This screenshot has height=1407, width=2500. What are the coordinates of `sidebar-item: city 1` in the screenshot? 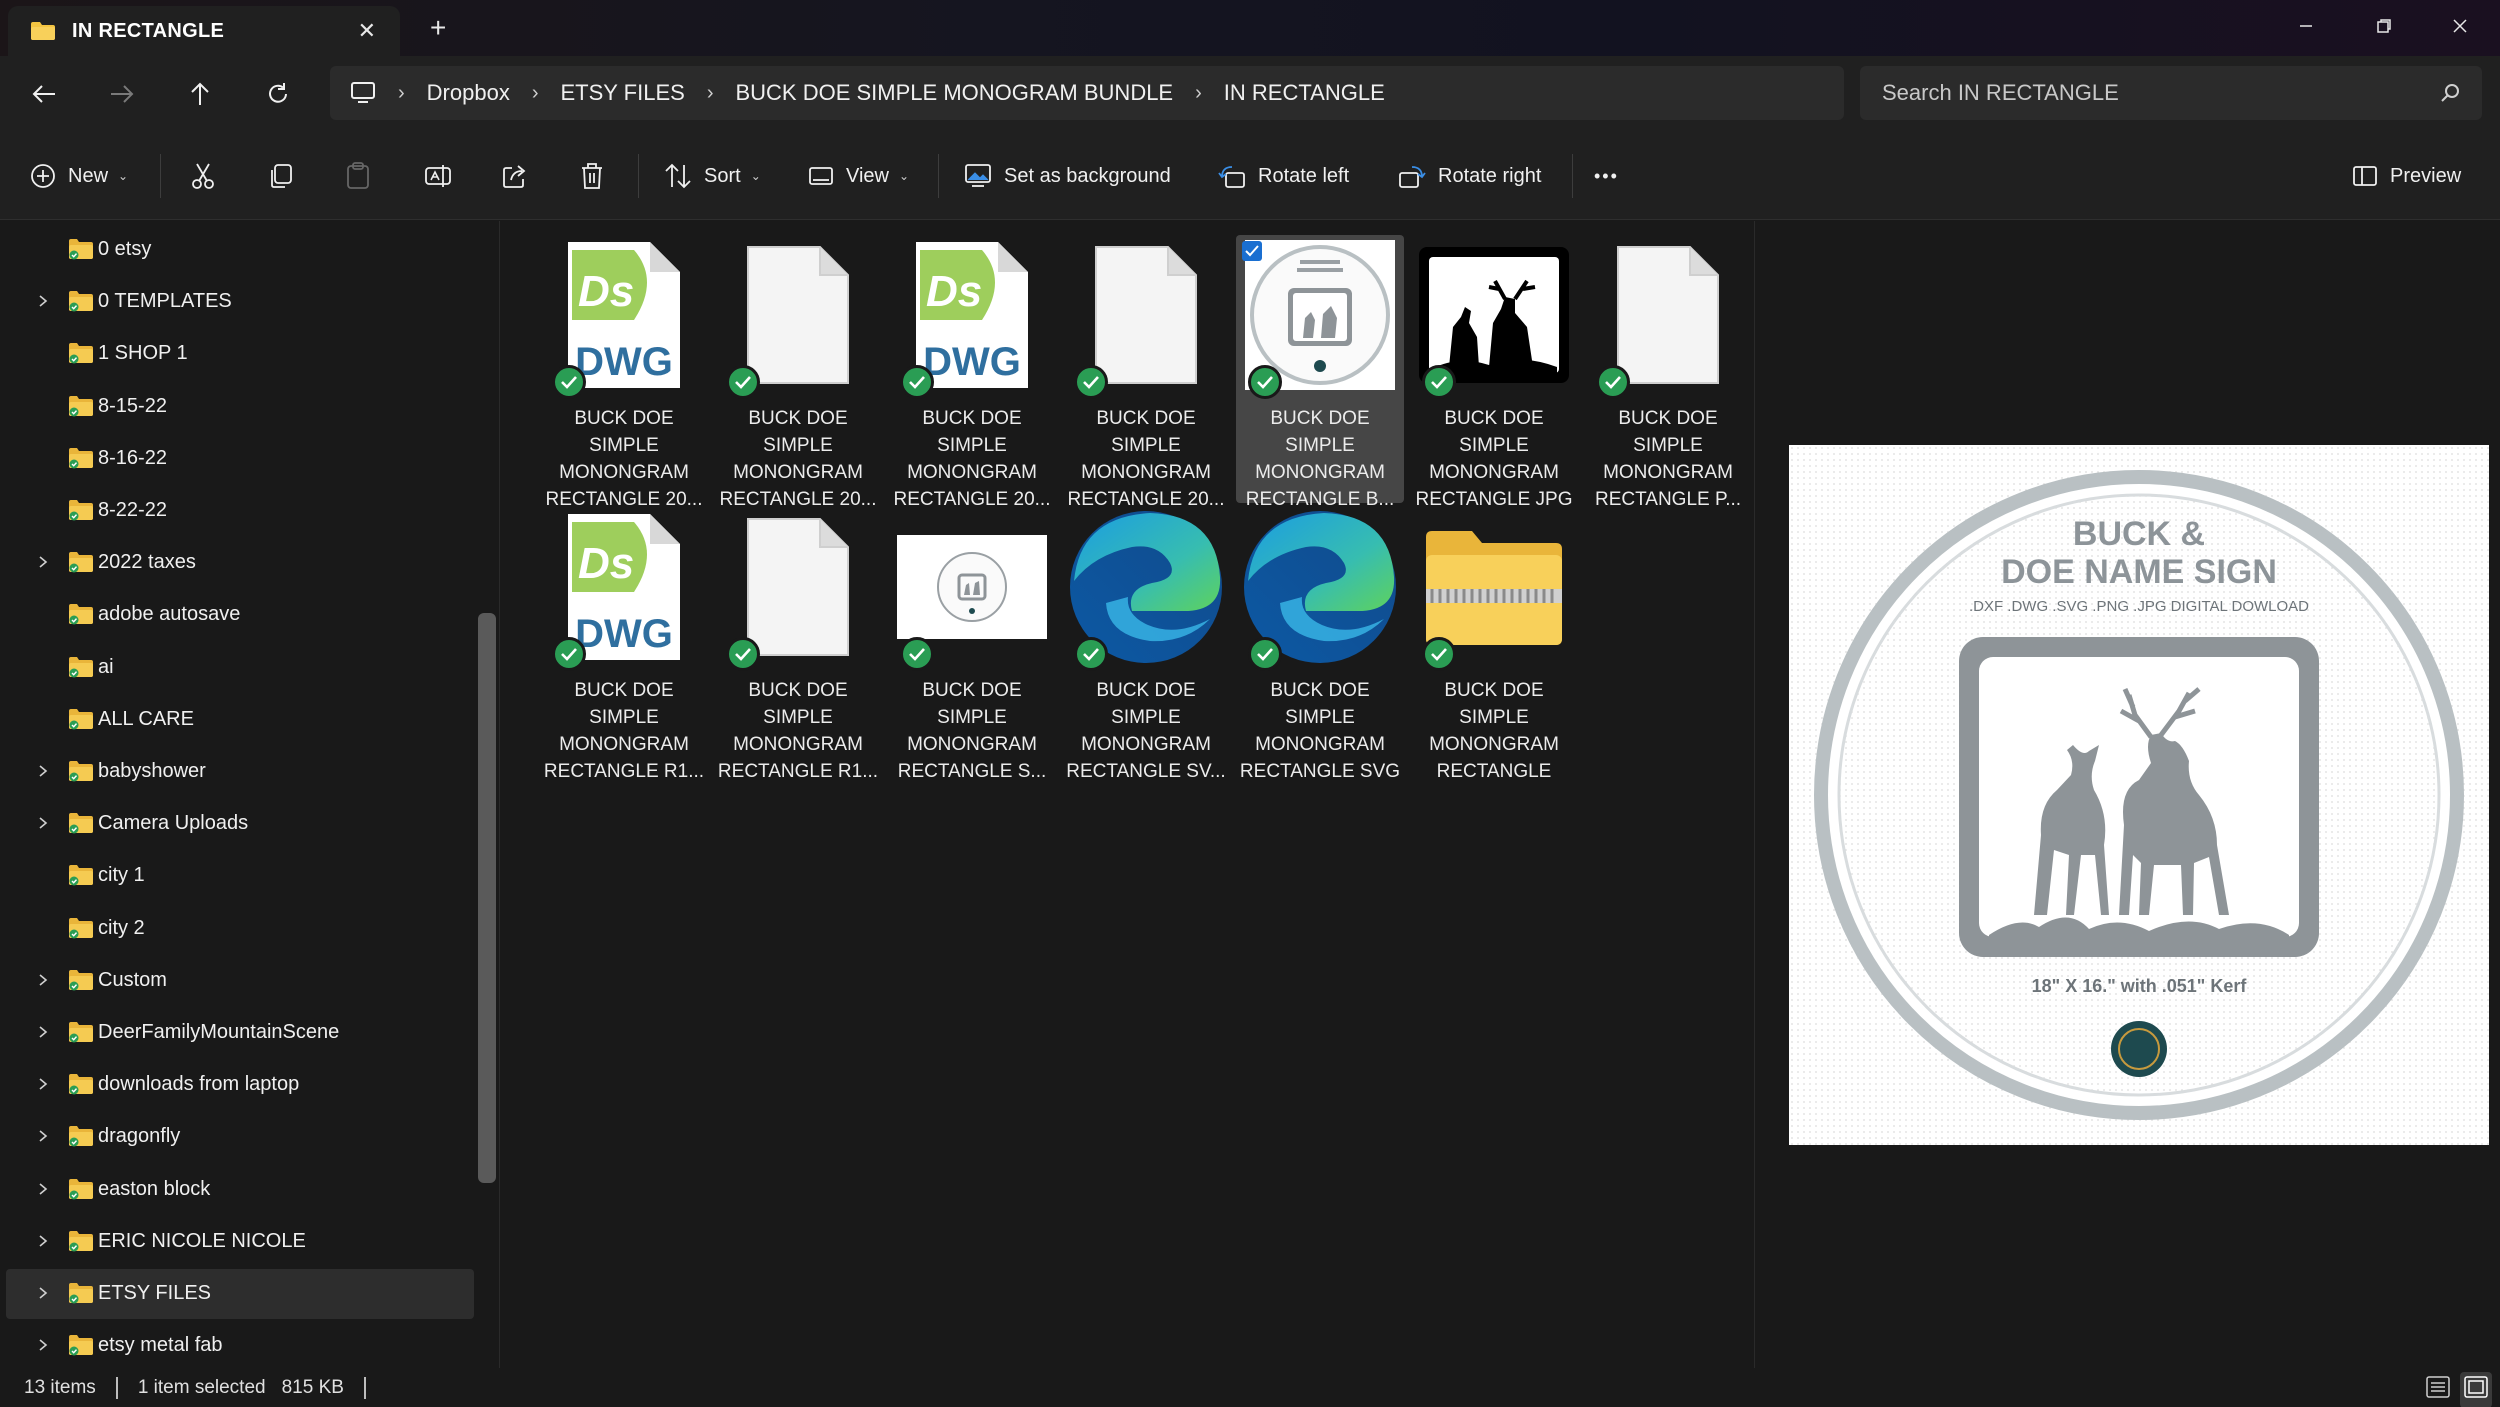 It's located at (240, 876).